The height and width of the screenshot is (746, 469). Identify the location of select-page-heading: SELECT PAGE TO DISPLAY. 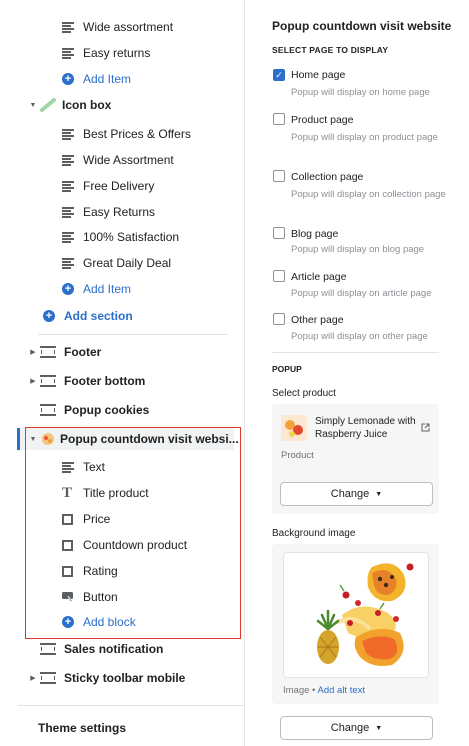
(330, 50).